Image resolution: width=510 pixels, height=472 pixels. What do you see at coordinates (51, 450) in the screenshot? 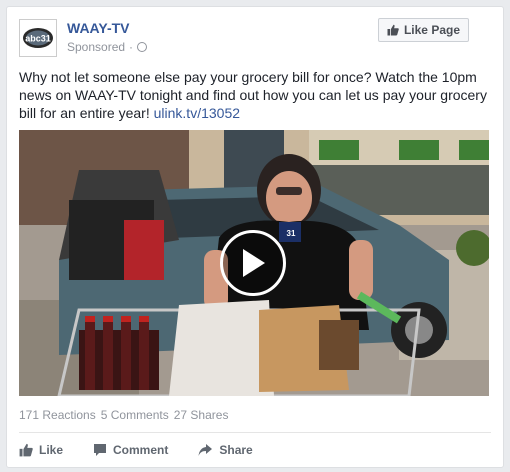
I see `like-label: Like` at bounding box center [51, 450].